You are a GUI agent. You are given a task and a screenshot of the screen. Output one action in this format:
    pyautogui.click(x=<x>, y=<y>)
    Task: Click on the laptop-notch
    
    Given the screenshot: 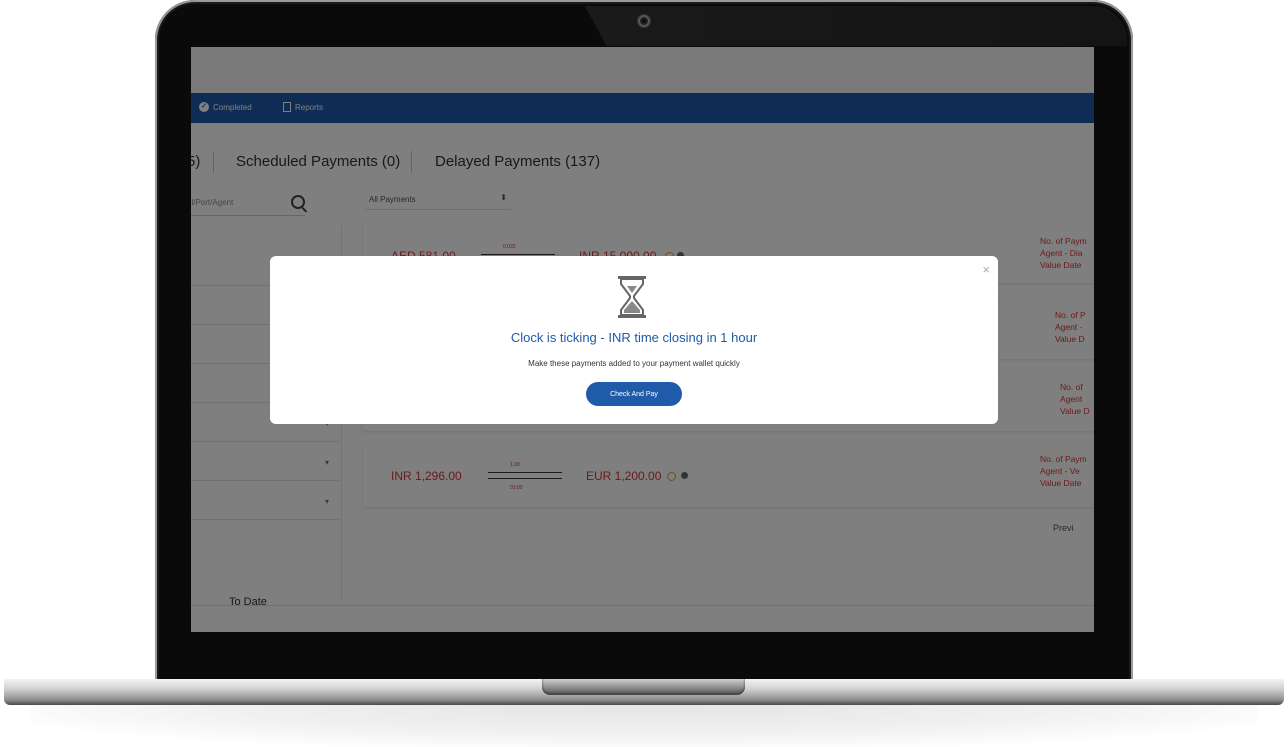 What is the action you would take?
    pyautogui.click(x=643, y=687)
    